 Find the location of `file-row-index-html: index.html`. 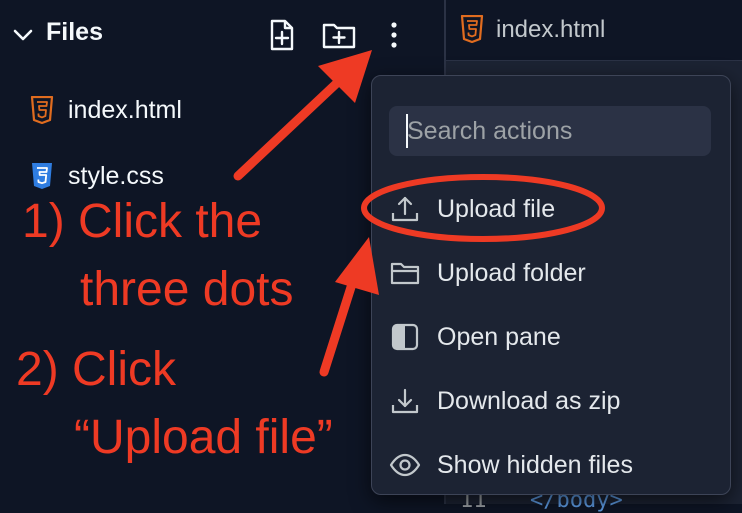

file-row-index-html: index.html is located at coordinates (106, 110).